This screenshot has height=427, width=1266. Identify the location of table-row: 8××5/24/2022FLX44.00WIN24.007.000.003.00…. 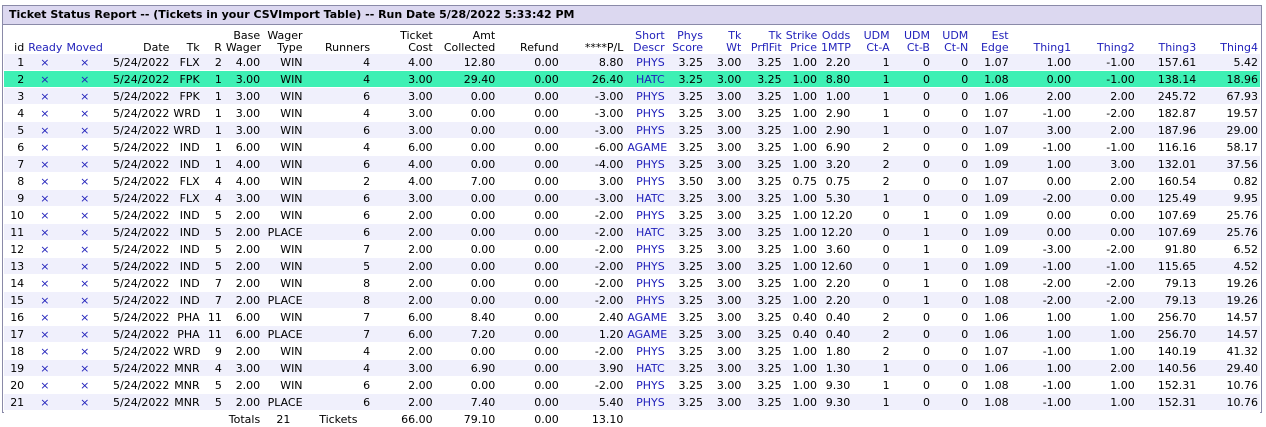
(632, 181).